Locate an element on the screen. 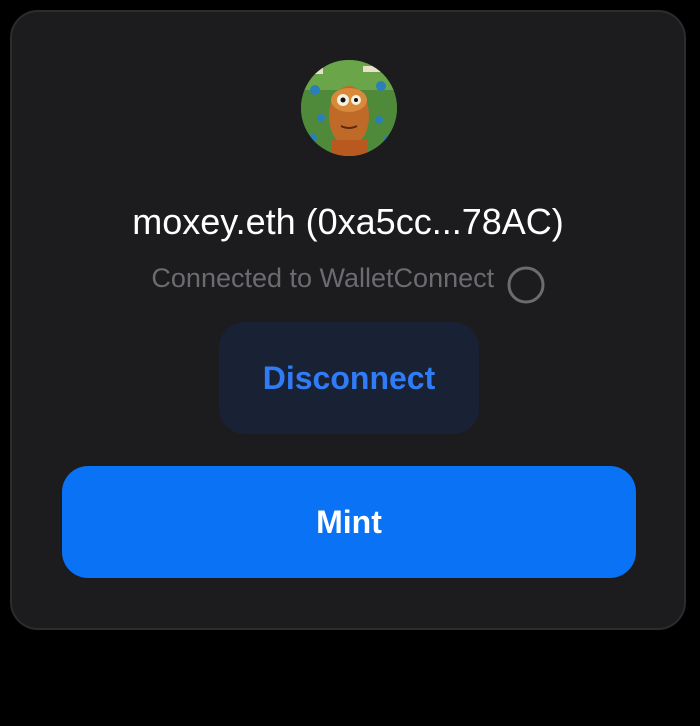  disconnect-button: Disconnect is located at coordinates (349, 378).